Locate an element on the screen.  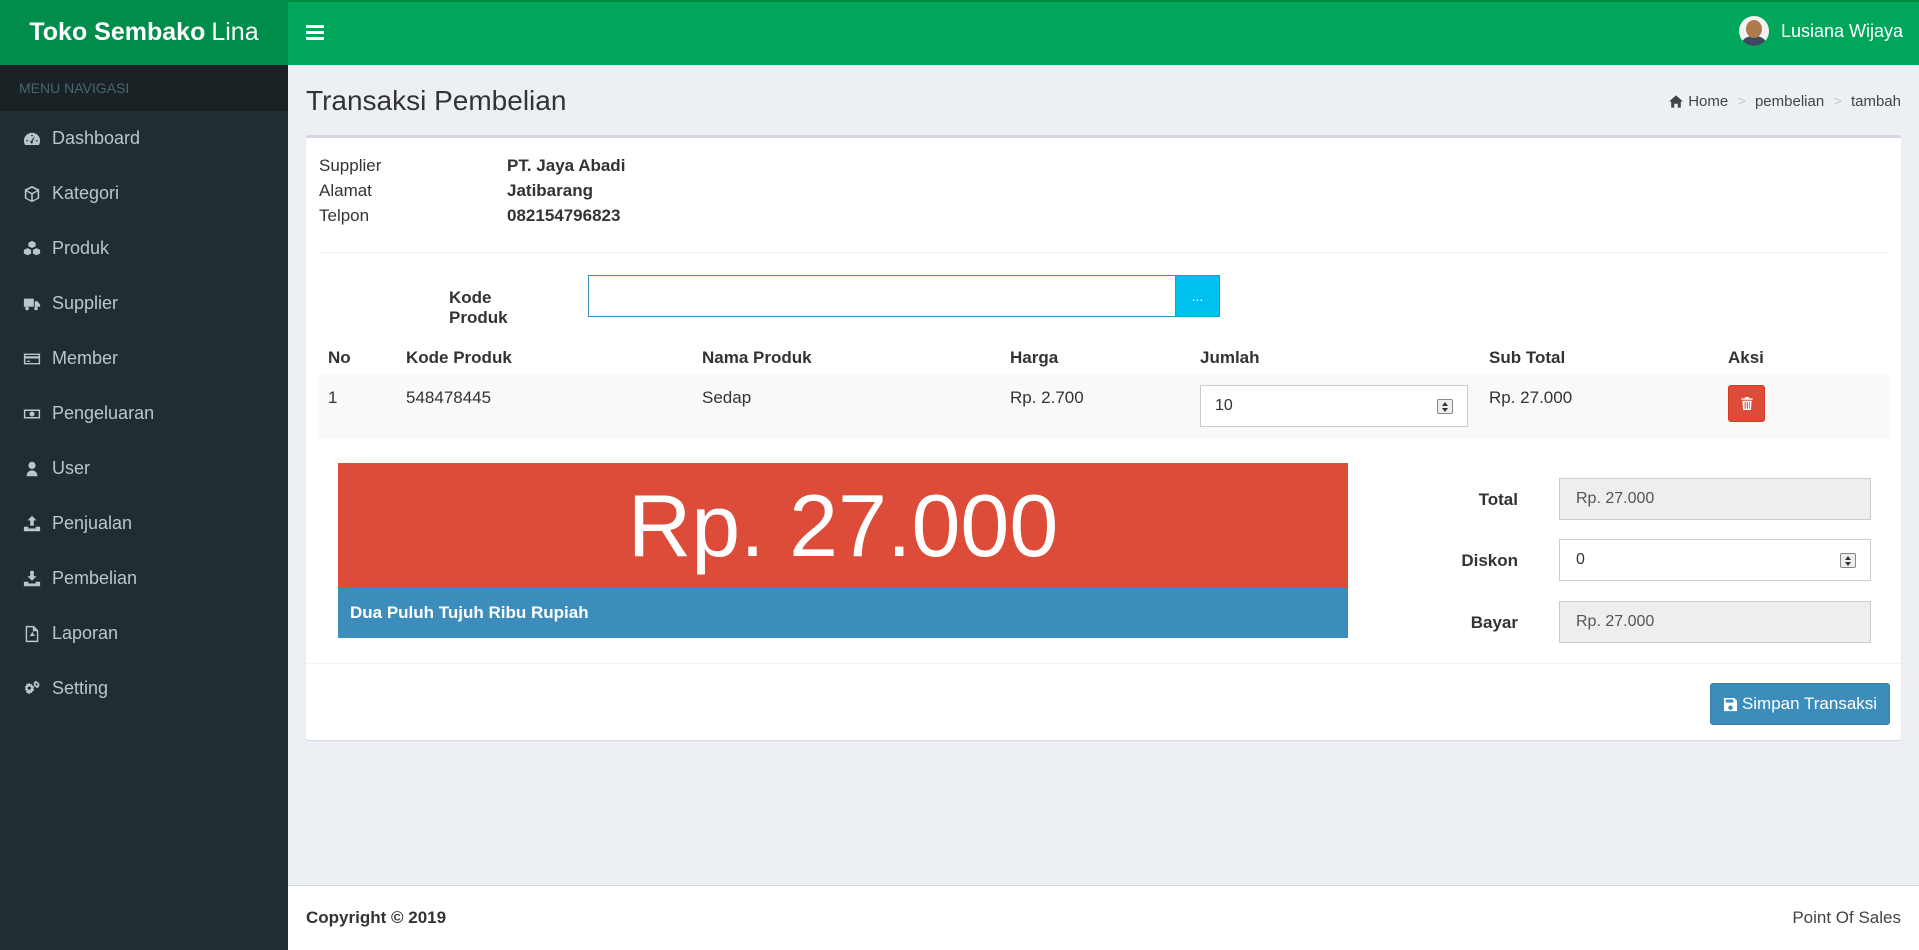
bayar-value: Rp. 27.000 is located at coordinates (1615, 621).